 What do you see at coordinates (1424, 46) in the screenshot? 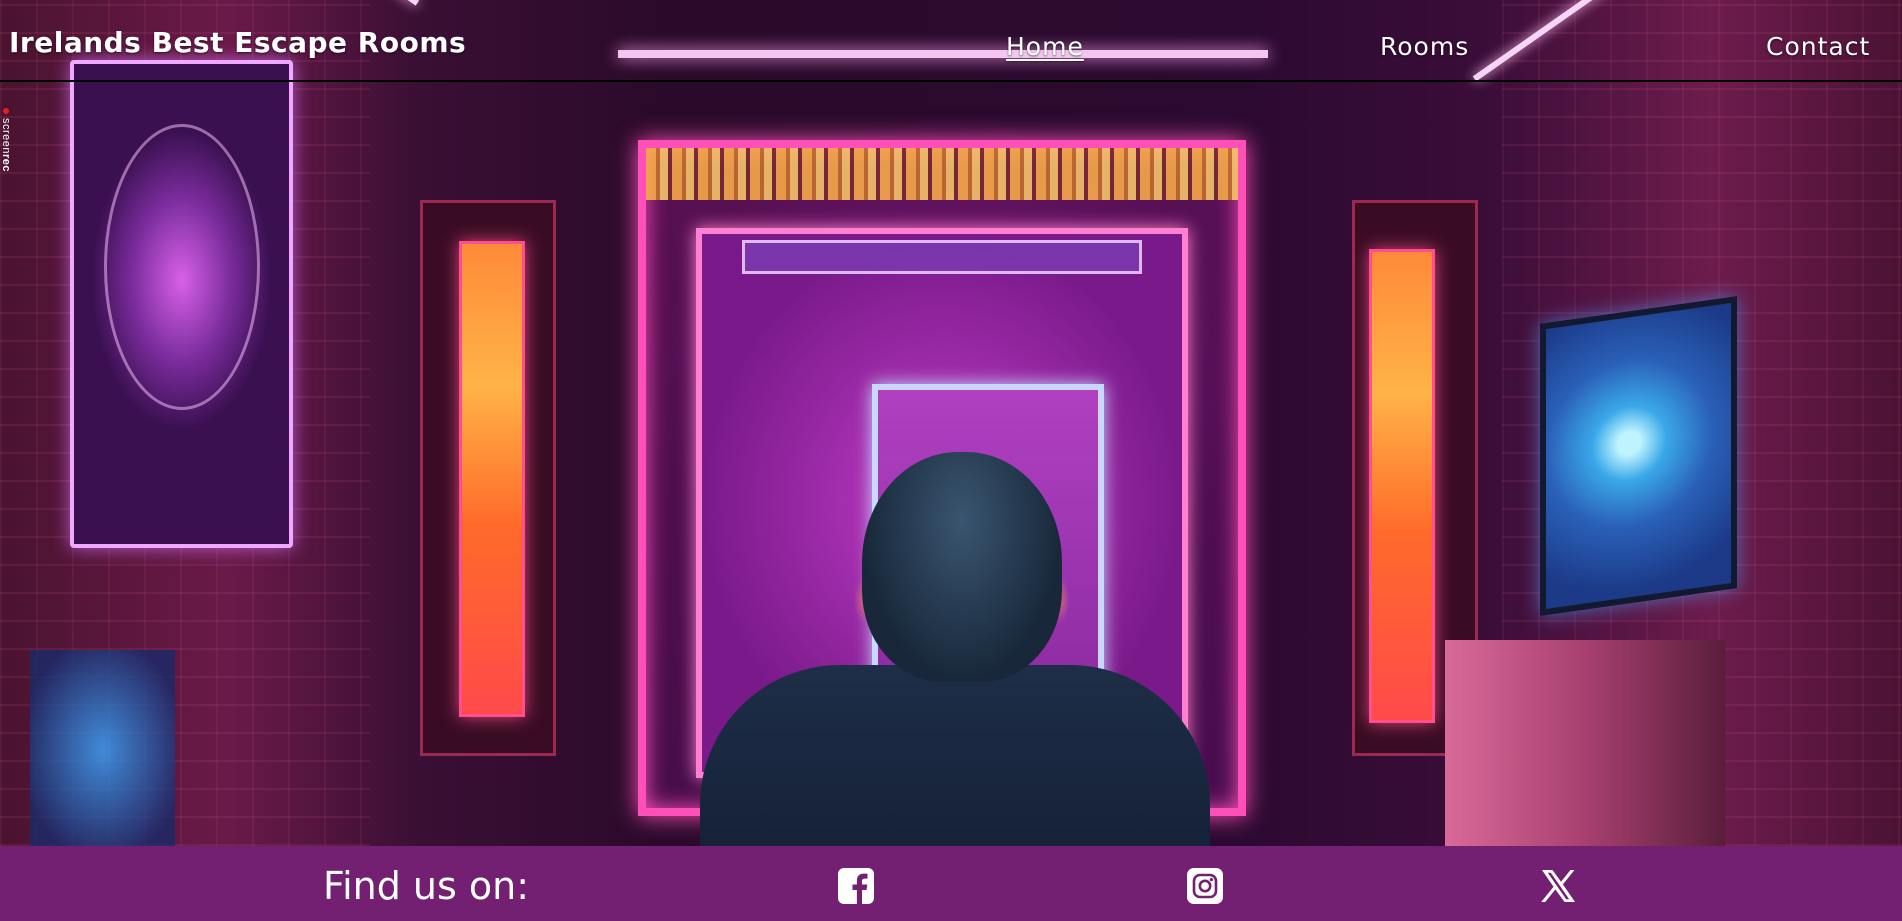
I see `nav-link-rooms: Rooms` at bounding box center [1424, 46].